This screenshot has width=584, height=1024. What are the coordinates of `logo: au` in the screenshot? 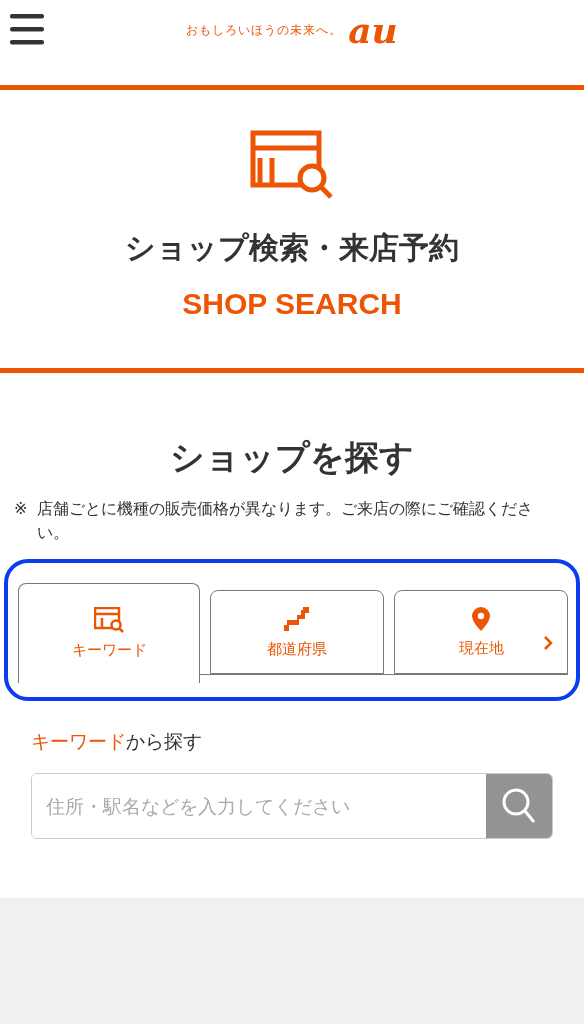 It's located at (373, 30).